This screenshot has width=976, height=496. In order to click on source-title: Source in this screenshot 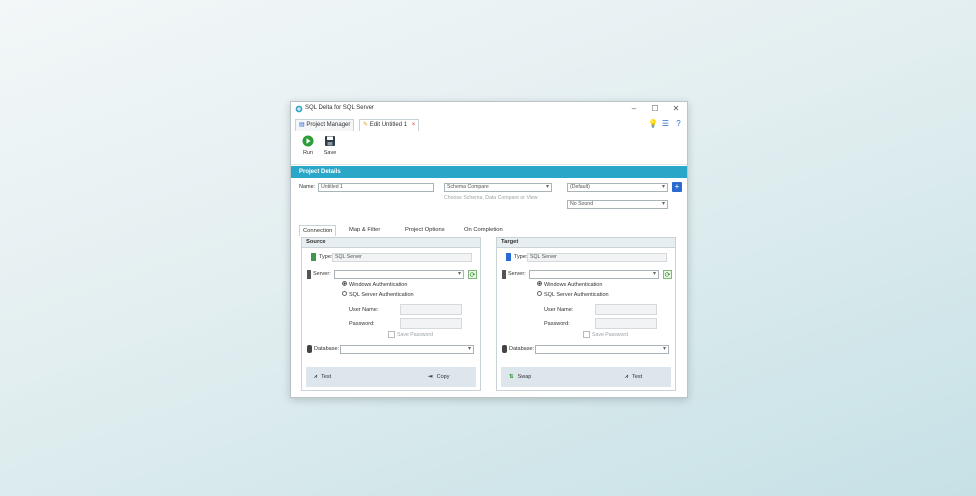, I will do `click(391, 243)`.